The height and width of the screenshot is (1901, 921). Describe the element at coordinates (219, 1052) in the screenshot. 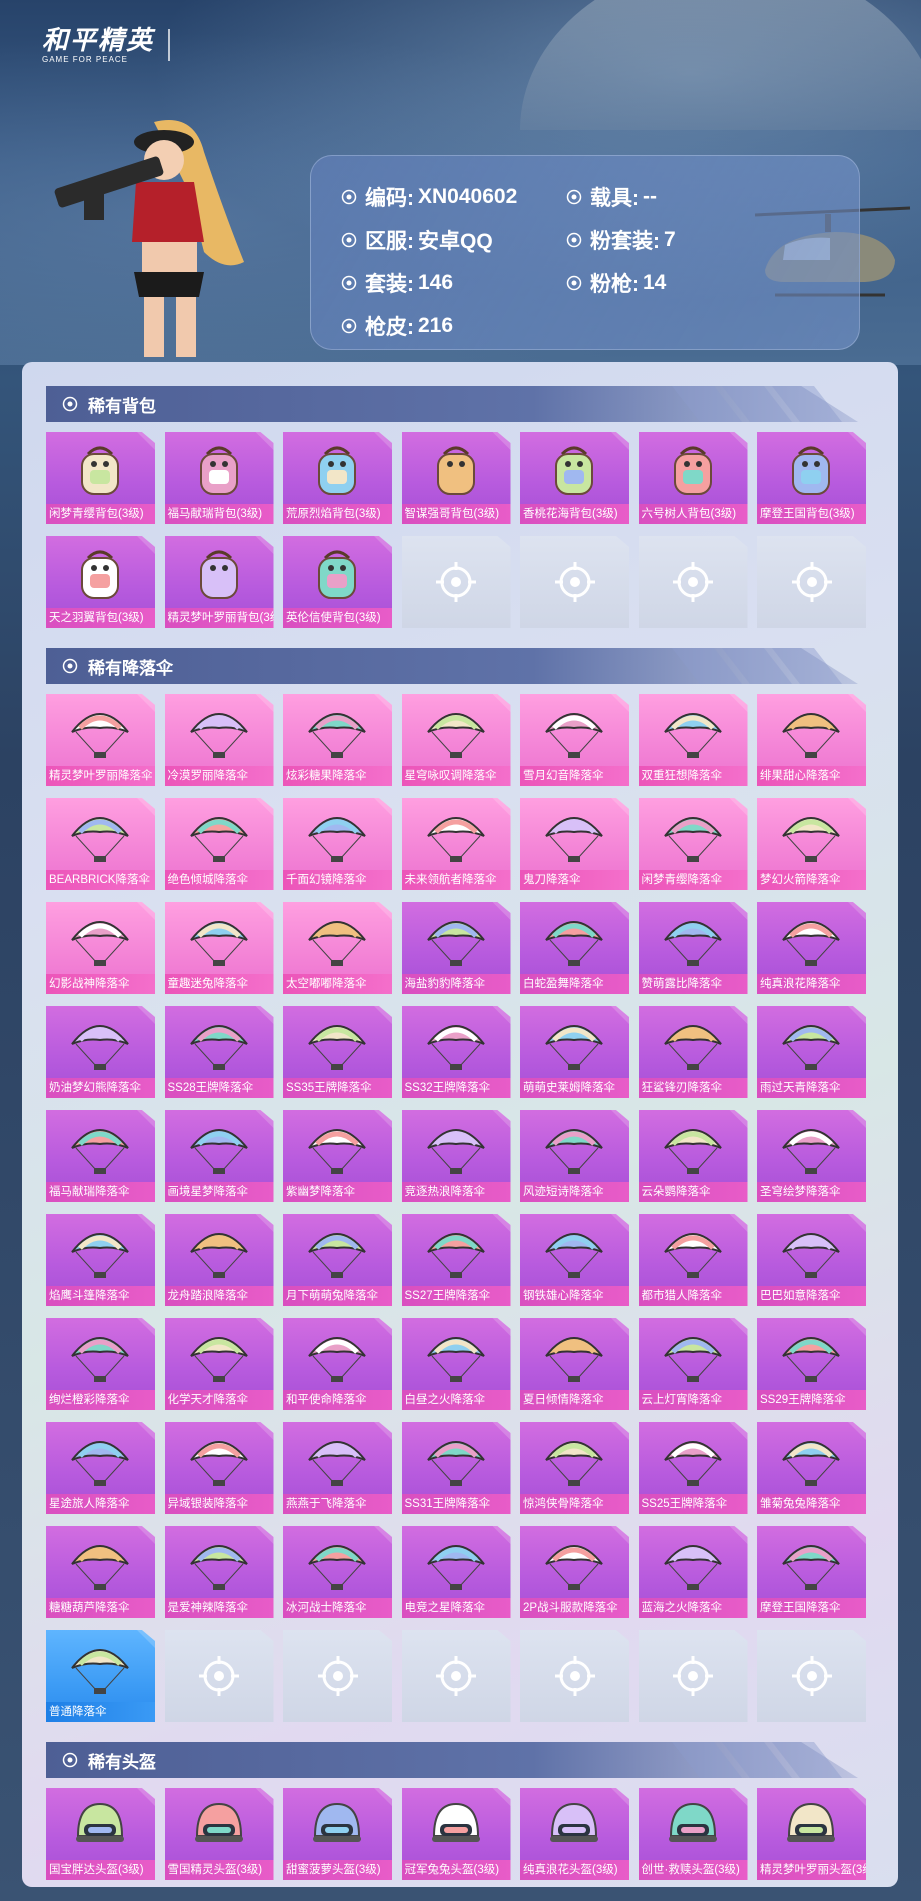

I see `item-tile: SS28王牌降落伞` at that location.